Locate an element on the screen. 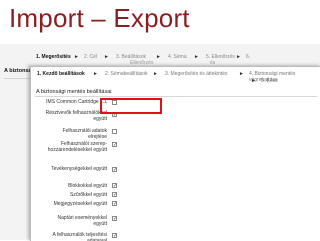 The height and width of the screenshot is (241, 320). setting-label-participants: Résztvevők felhasználókkal együtt is located at coordinates (76, 116).